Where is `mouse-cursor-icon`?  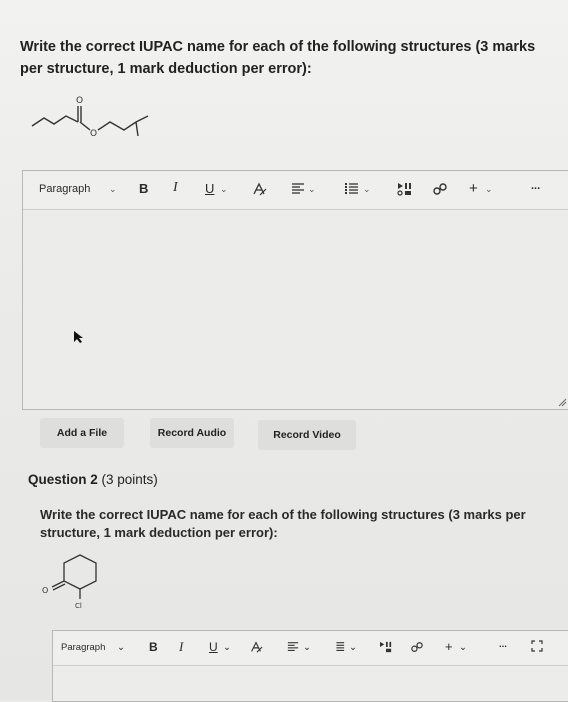 mouse-cursor-icon is located at coordinates (78, 337).